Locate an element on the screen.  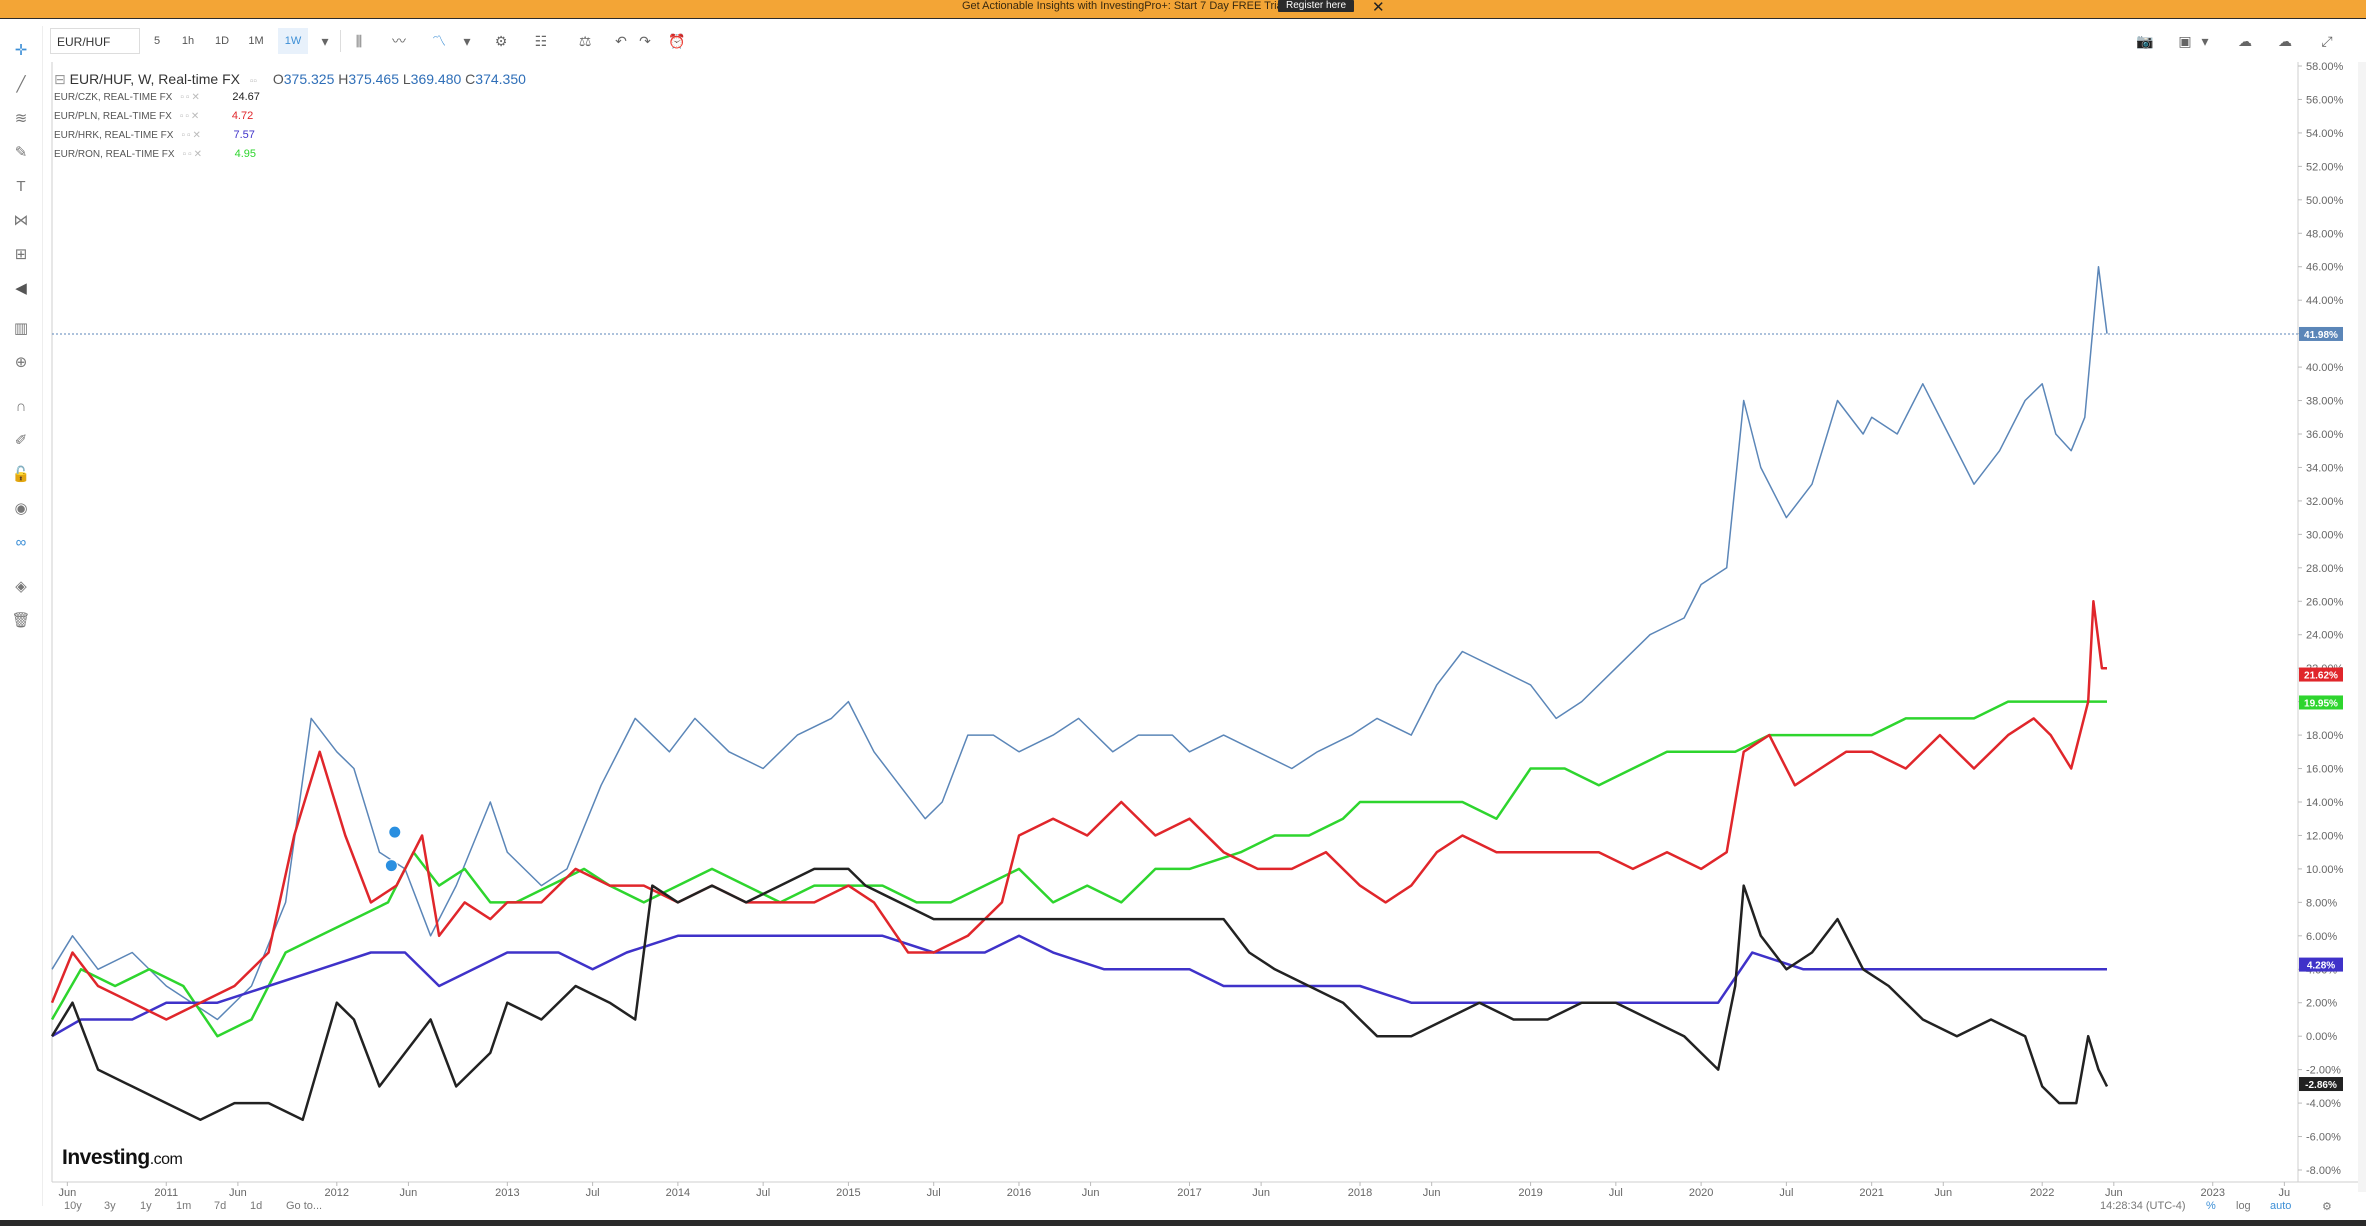
y-tick-label: 54.00% is located at coordinates (2325, 134).